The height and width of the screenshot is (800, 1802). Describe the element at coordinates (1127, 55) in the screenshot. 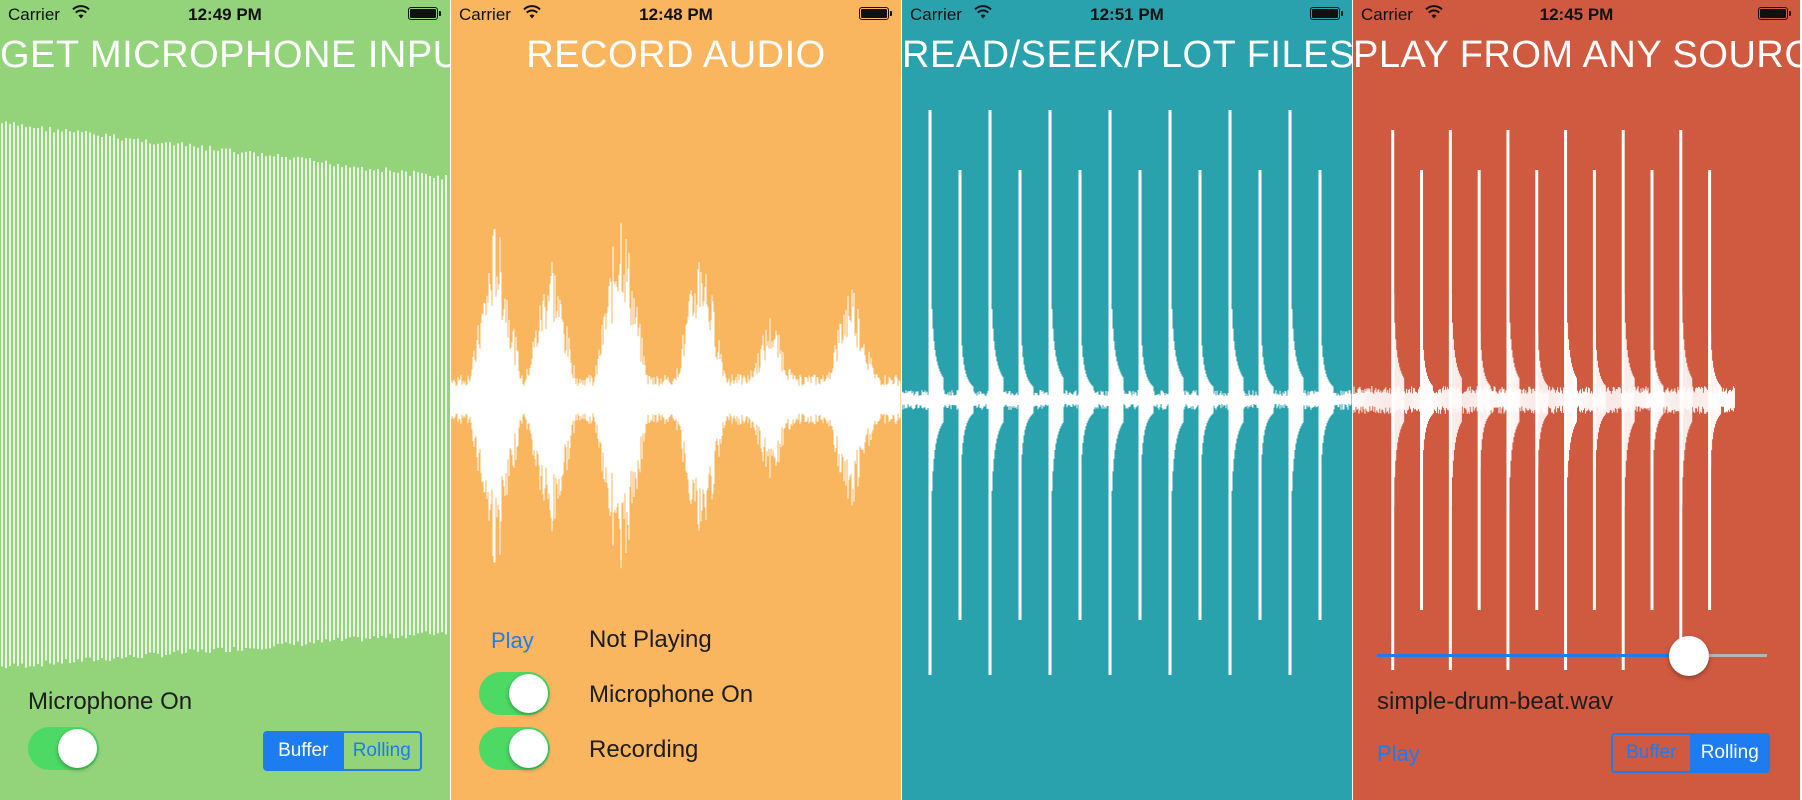

I see `page-title: READ/SEEK/PLOT FILES` at that location.